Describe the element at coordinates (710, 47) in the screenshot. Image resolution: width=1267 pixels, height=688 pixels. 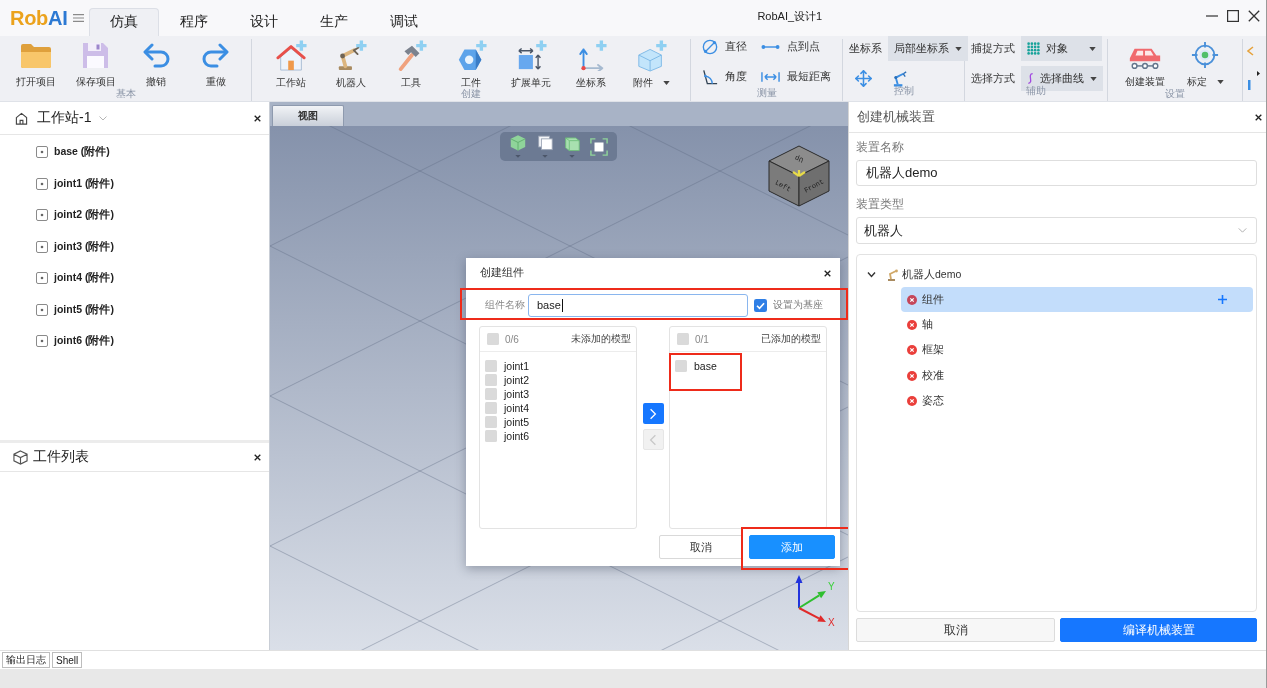
I see `circle-diameter-icon` at that location.